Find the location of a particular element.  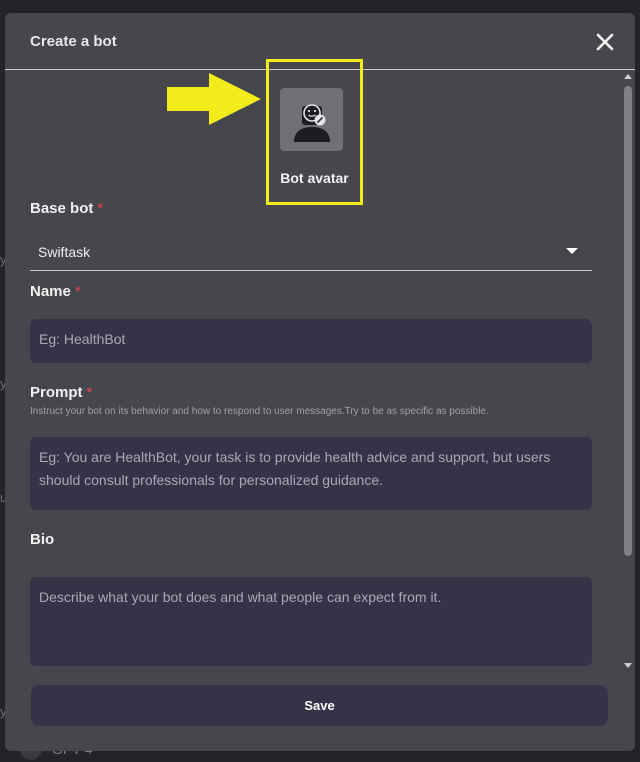

name-label: Name * is located at coordinates (55, 291).